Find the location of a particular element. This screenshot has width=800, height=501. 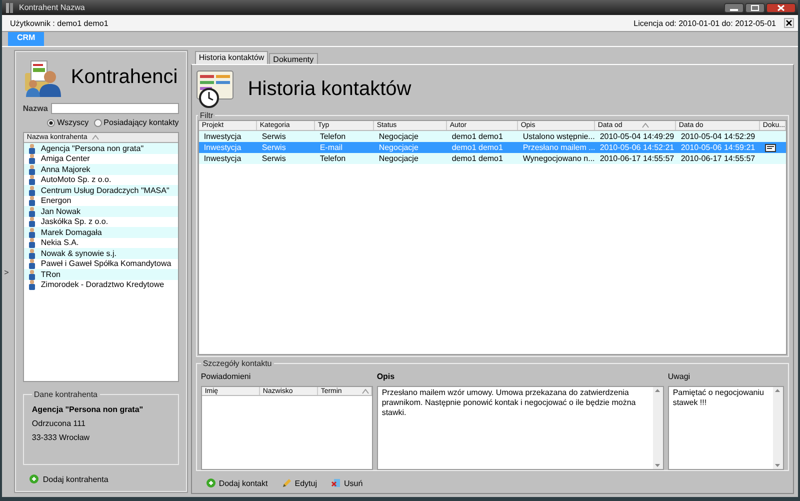

edit-button: Edytuj is located at coordinates (299, 483).